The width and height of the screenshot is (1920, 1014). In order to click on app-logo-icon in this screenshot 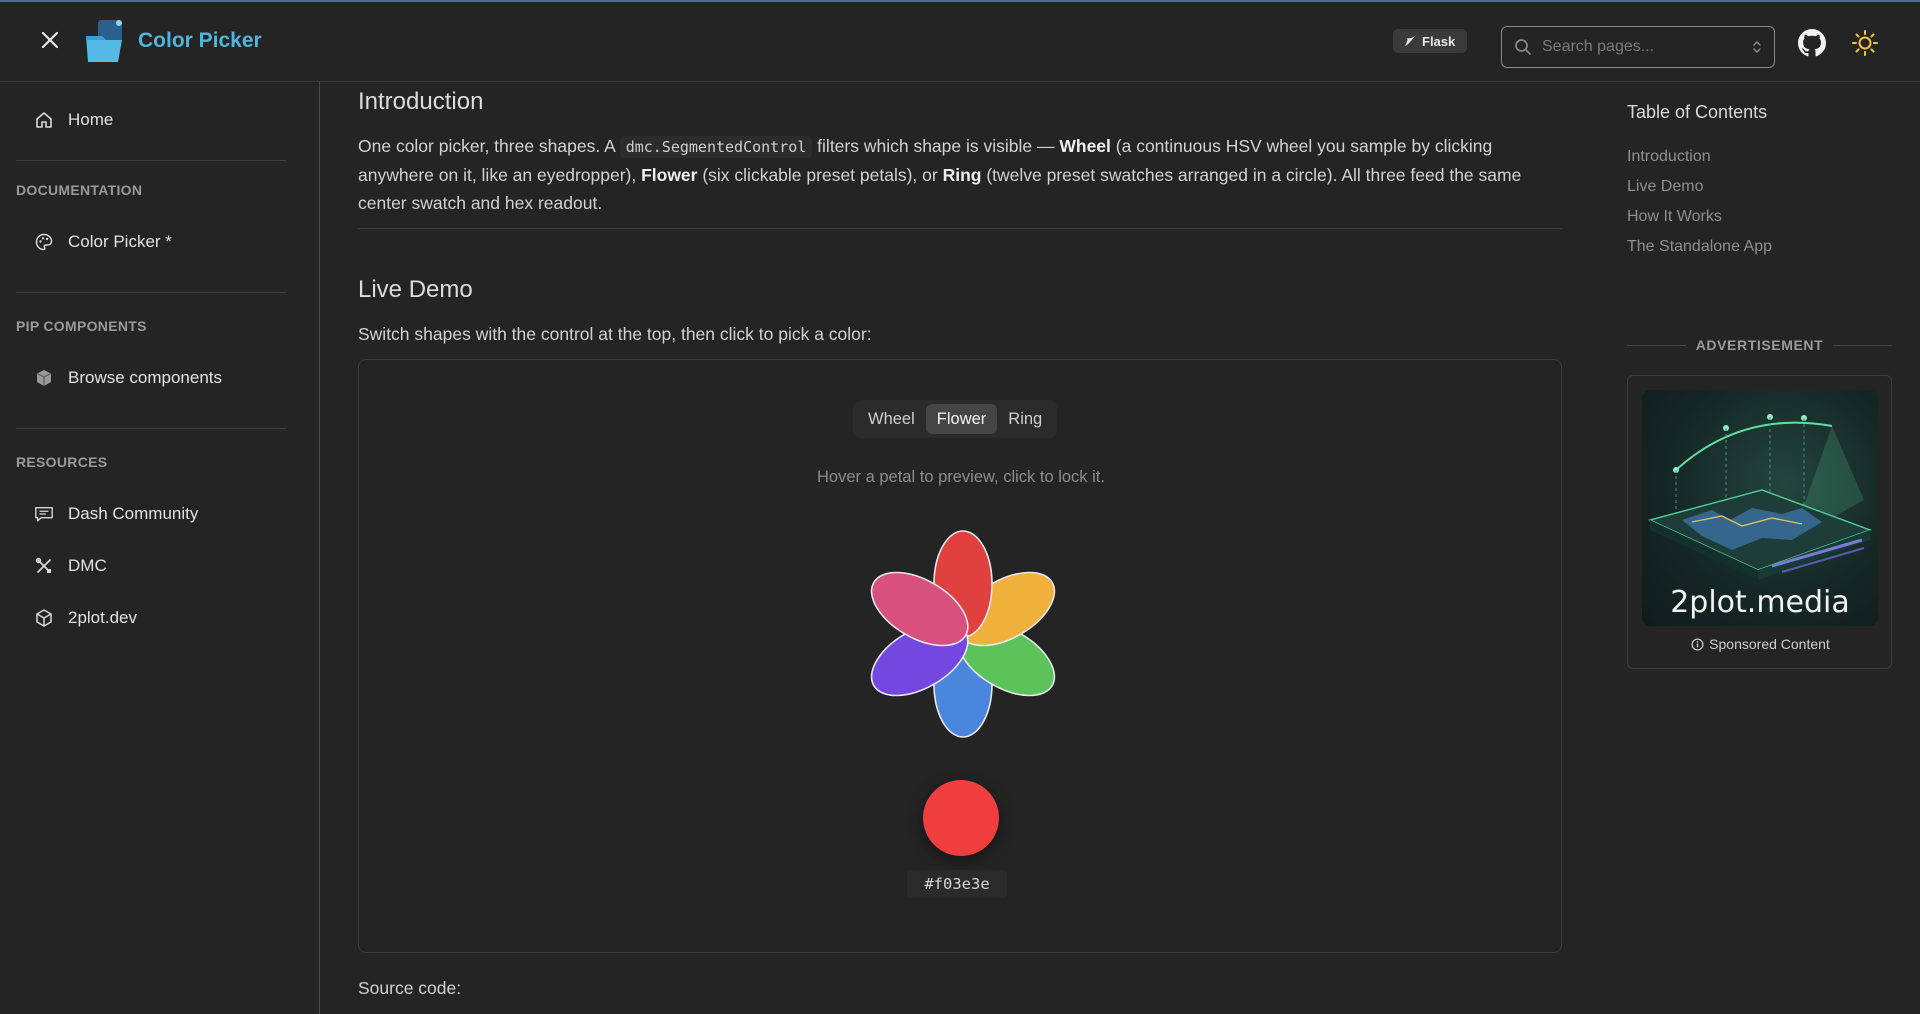, I will do `click(104, 41)`.